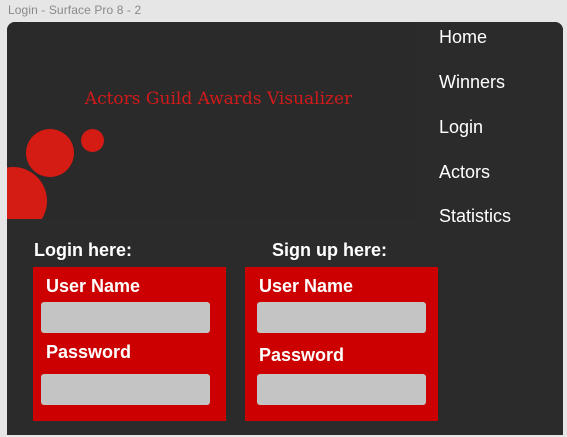 Image resolution: width=567 pixels, height=437 pixels. What do you see at coordinates (125, 317) in the screenshot?
I see `login-username-input` at bounding box center [125, 317].